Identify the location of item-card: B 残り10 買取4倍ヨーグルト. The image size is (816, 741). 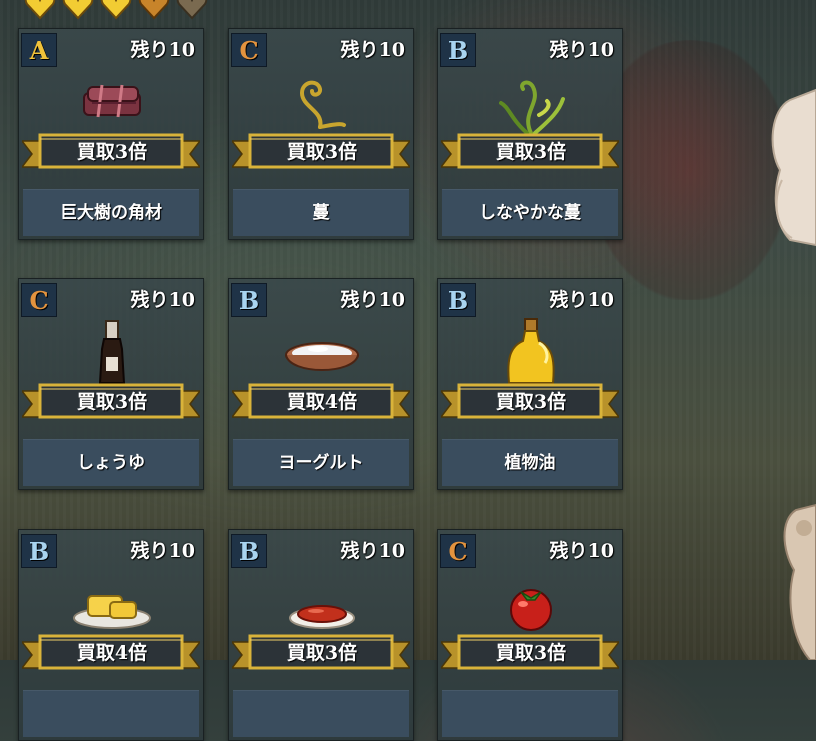
(321, 384).